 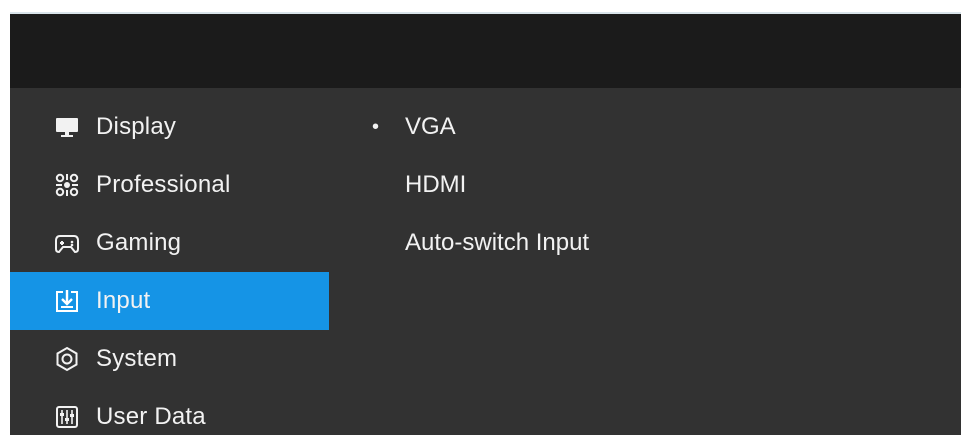 I want to click on option-hdmi: HDMI, so click(x=408, y=185).